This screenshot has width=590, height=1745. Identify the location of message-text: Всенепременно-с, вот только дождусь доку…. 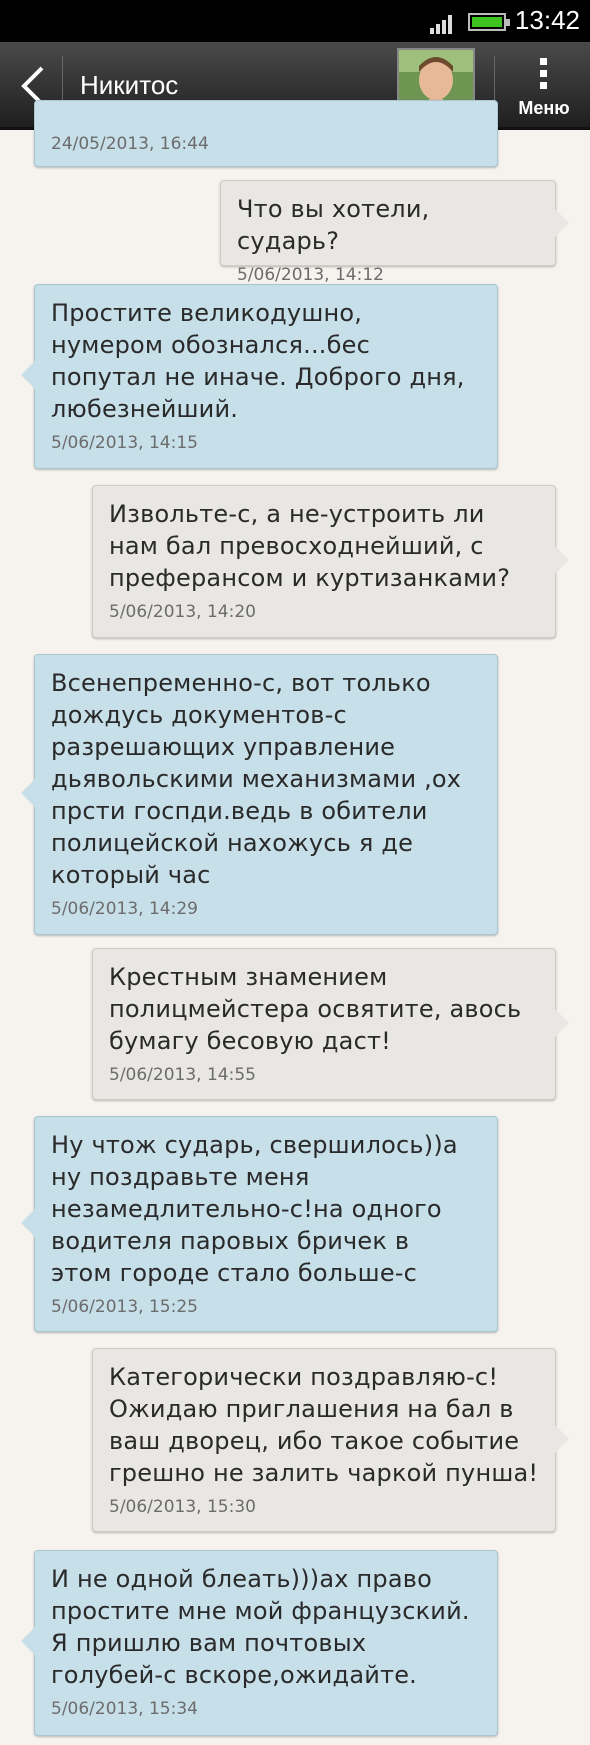
(256, 779).